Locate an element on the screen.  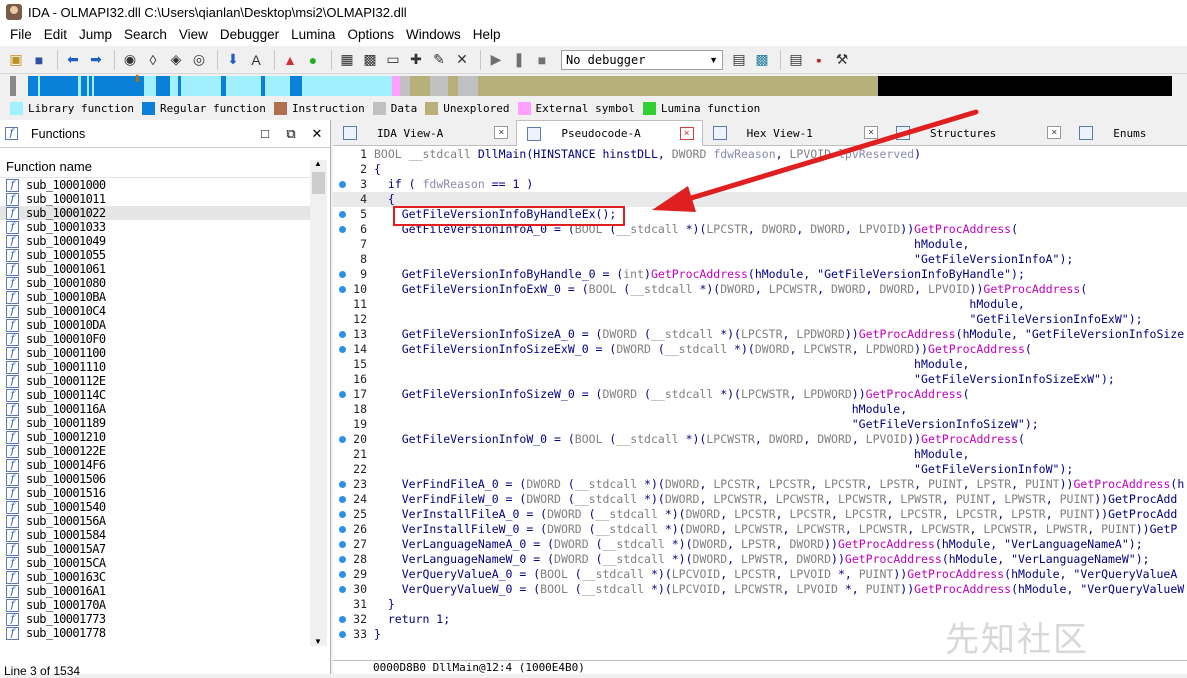
warning-icon: ▲ is located at coordinates (290, 60).